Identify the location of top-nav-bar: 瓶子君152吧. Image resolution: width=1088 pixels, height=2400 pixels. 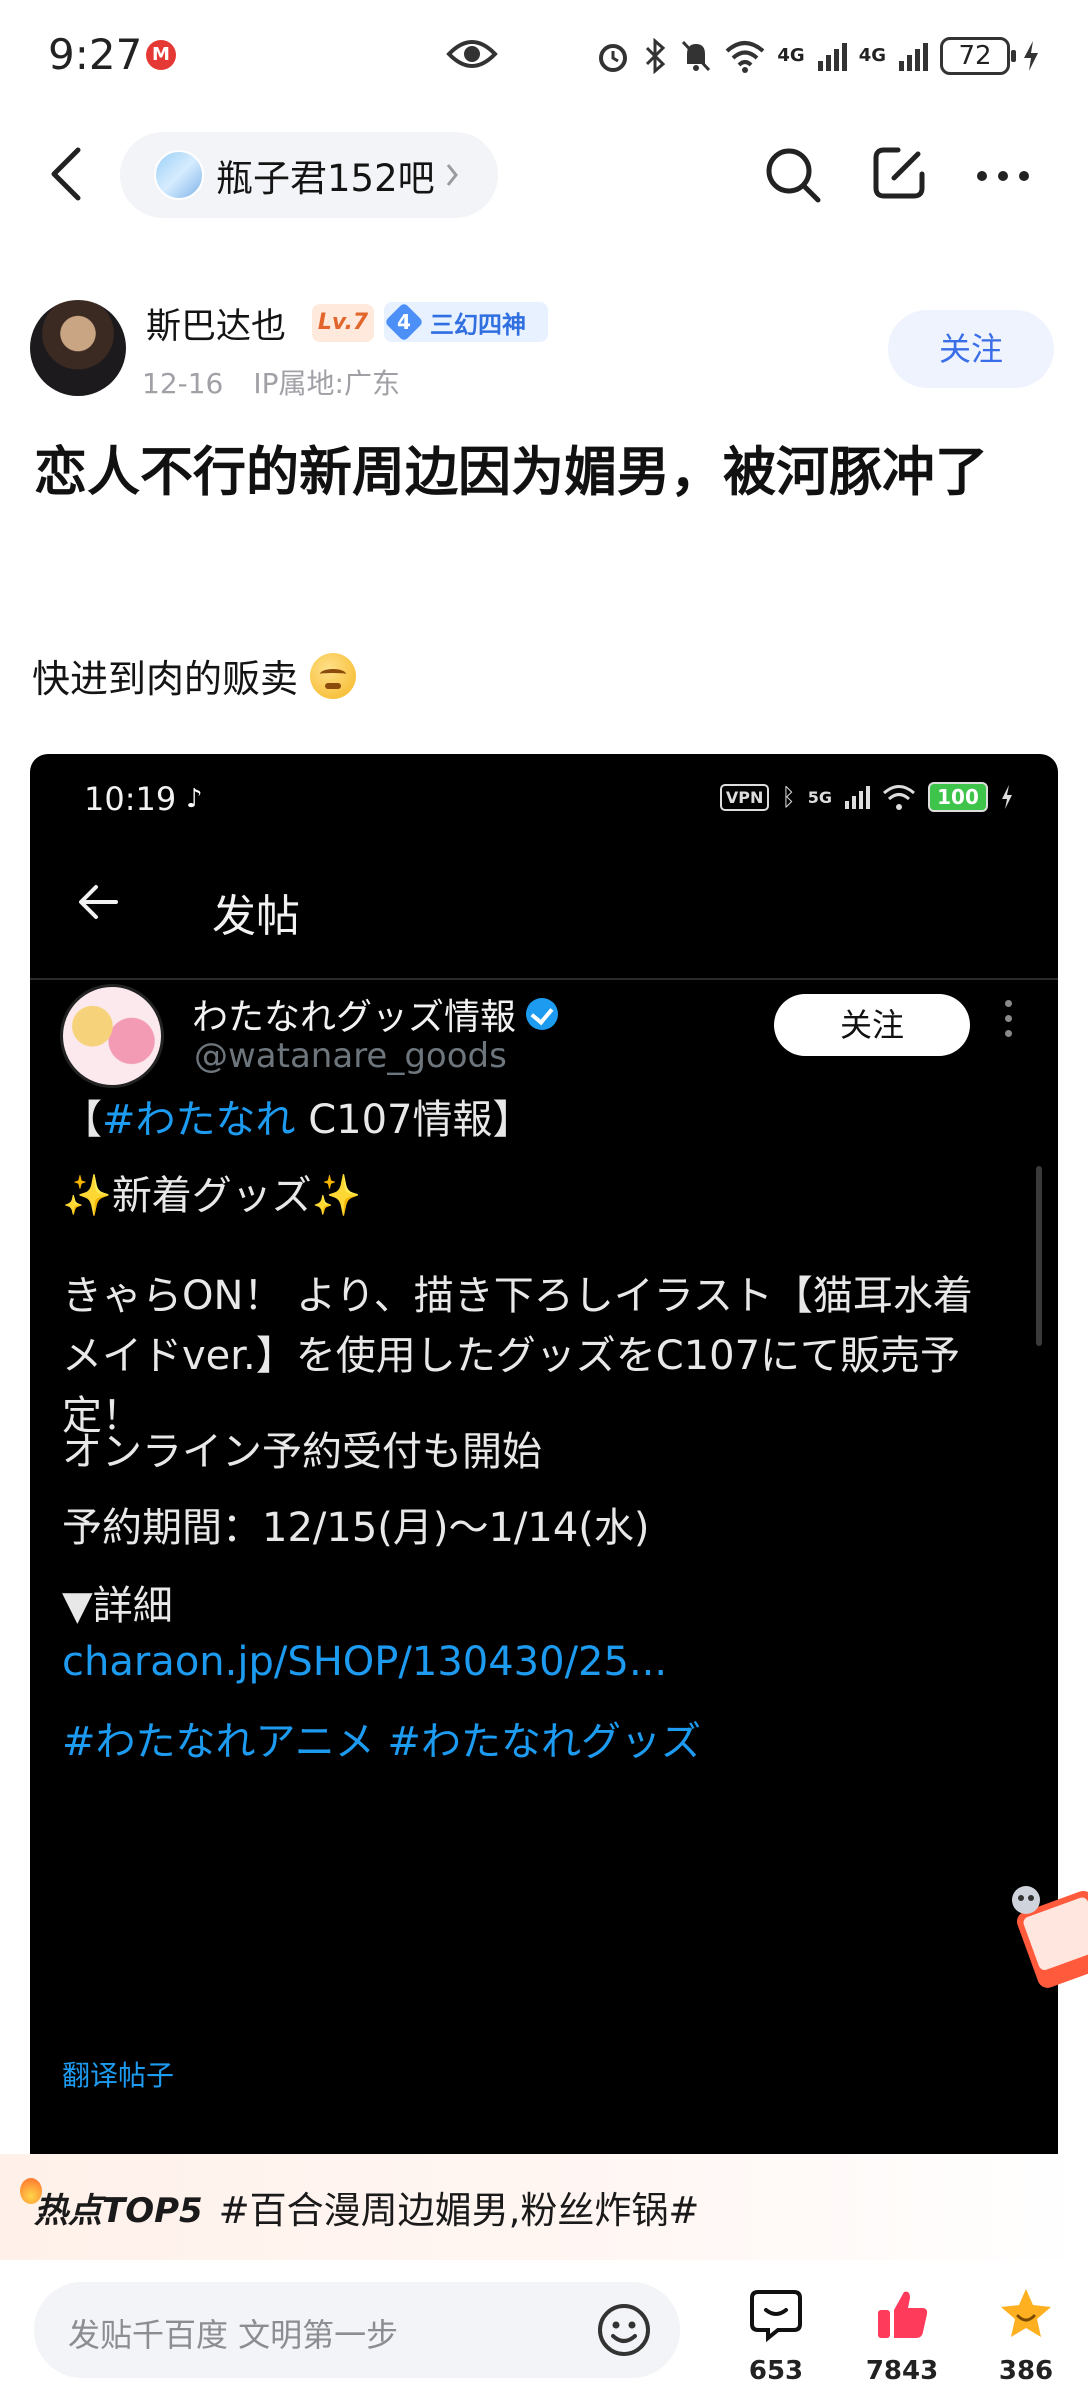
(544, 175).